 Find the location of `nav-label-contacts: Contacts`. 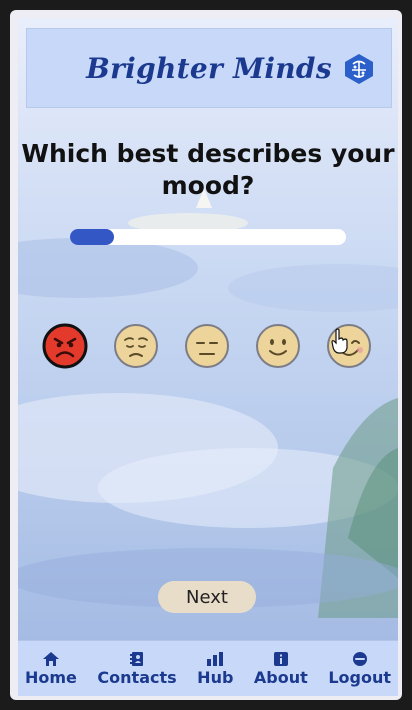

nav-label-contacts: Contacts is located at coordinates (137, 677).